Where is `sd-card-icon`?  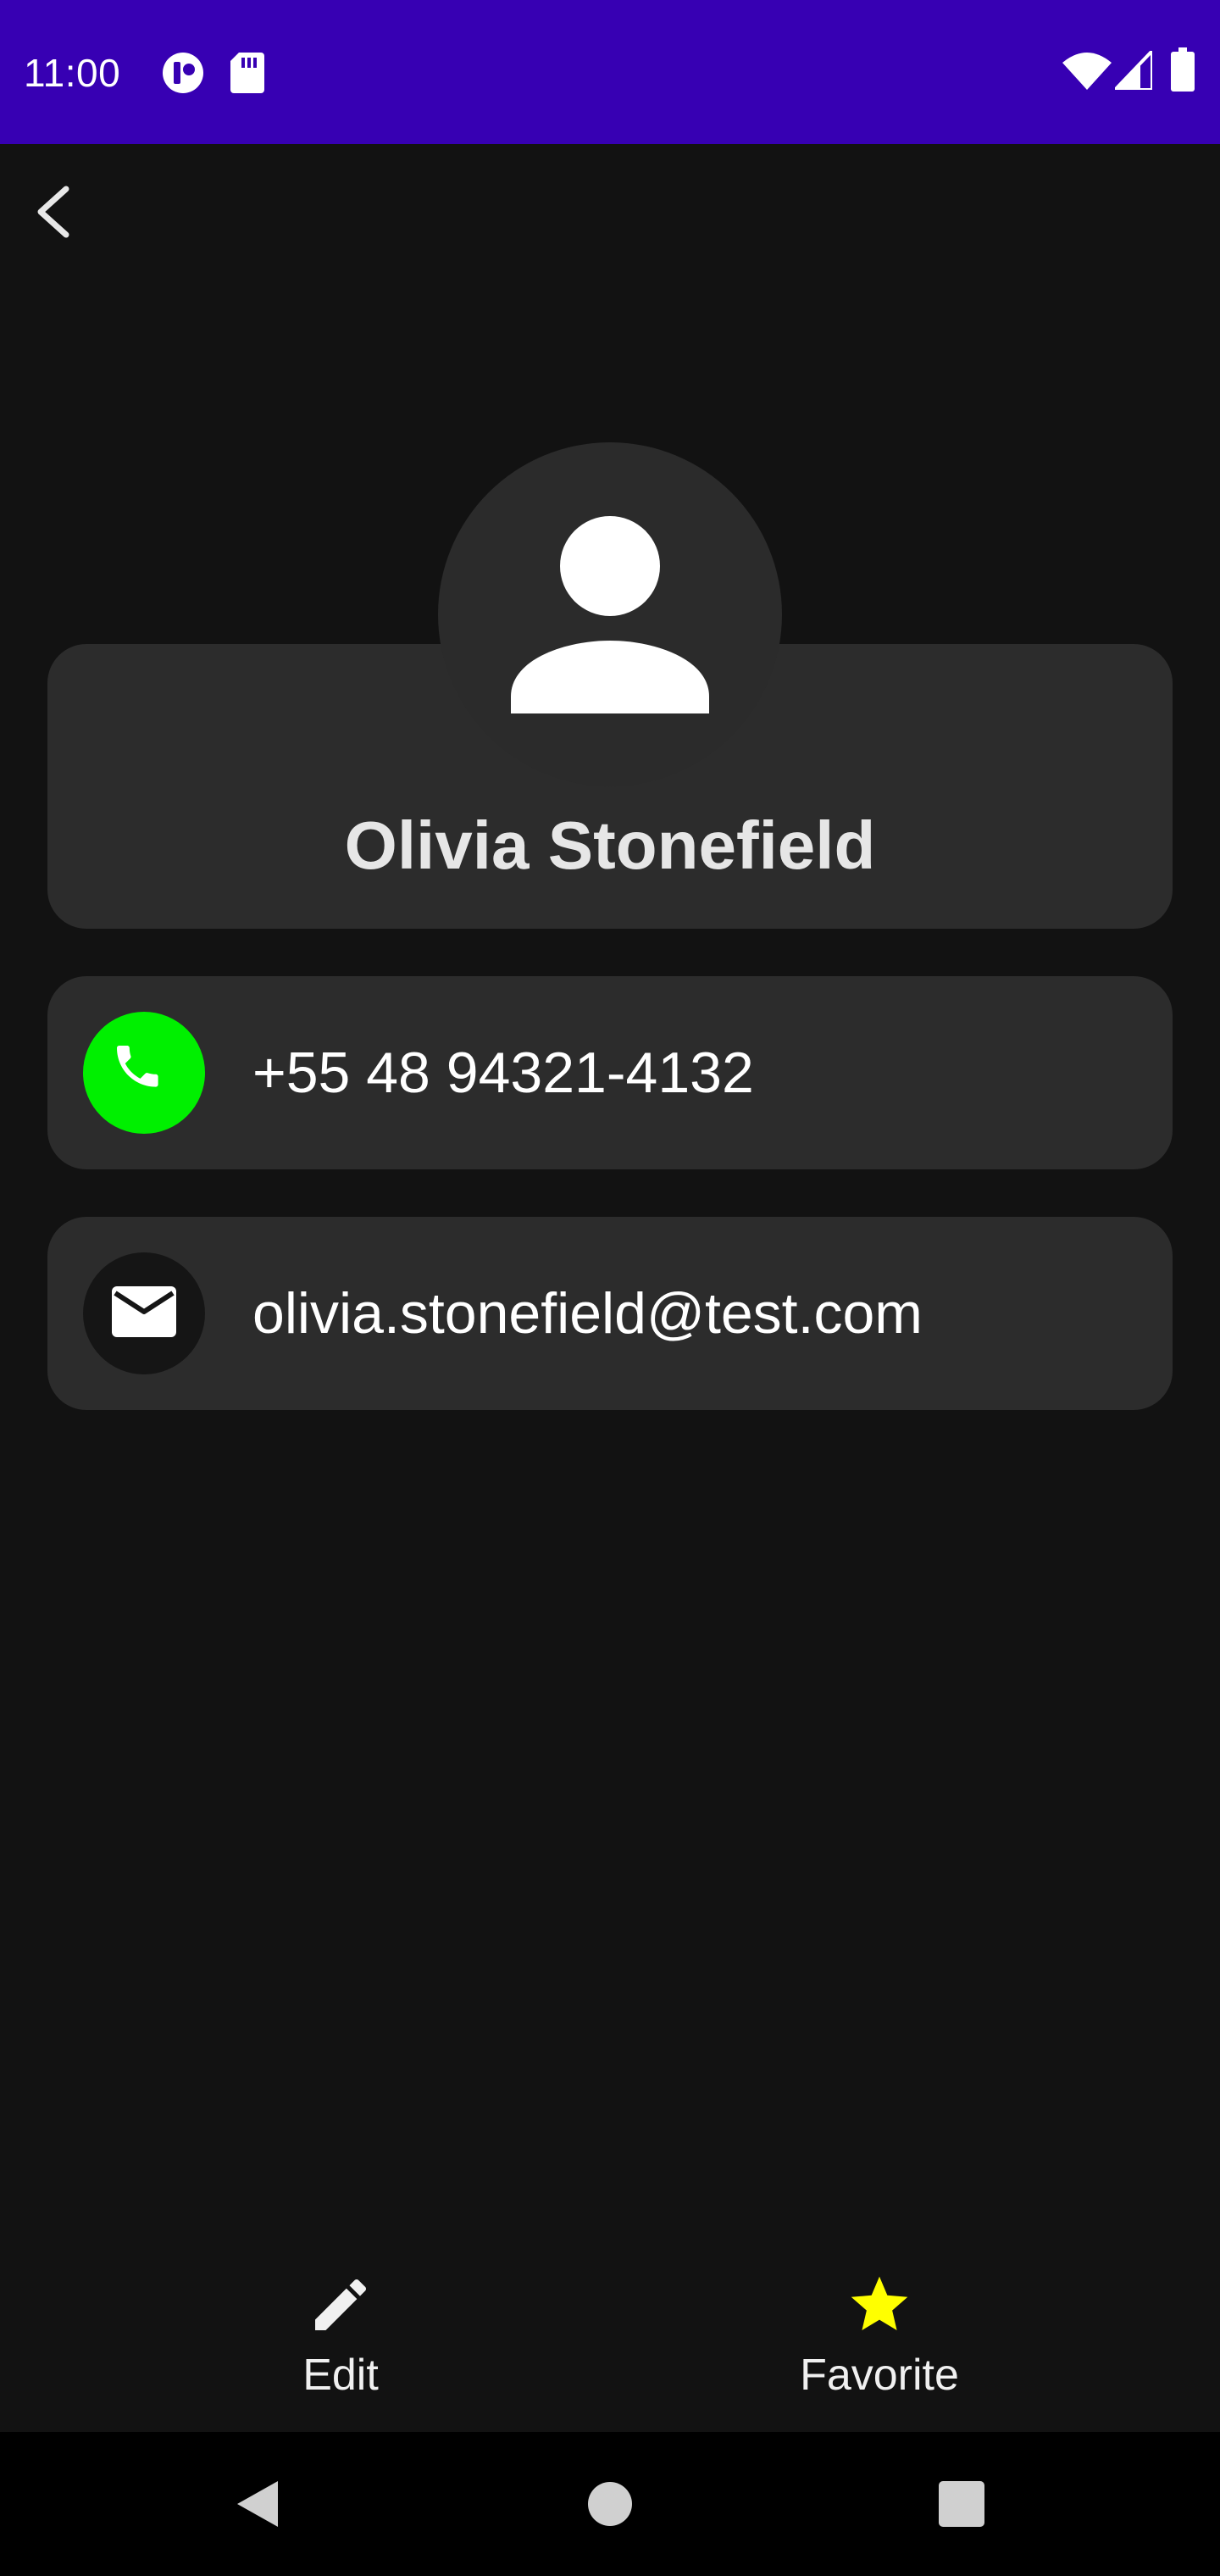
sd-card-icon is located at coordinates (247, 73).